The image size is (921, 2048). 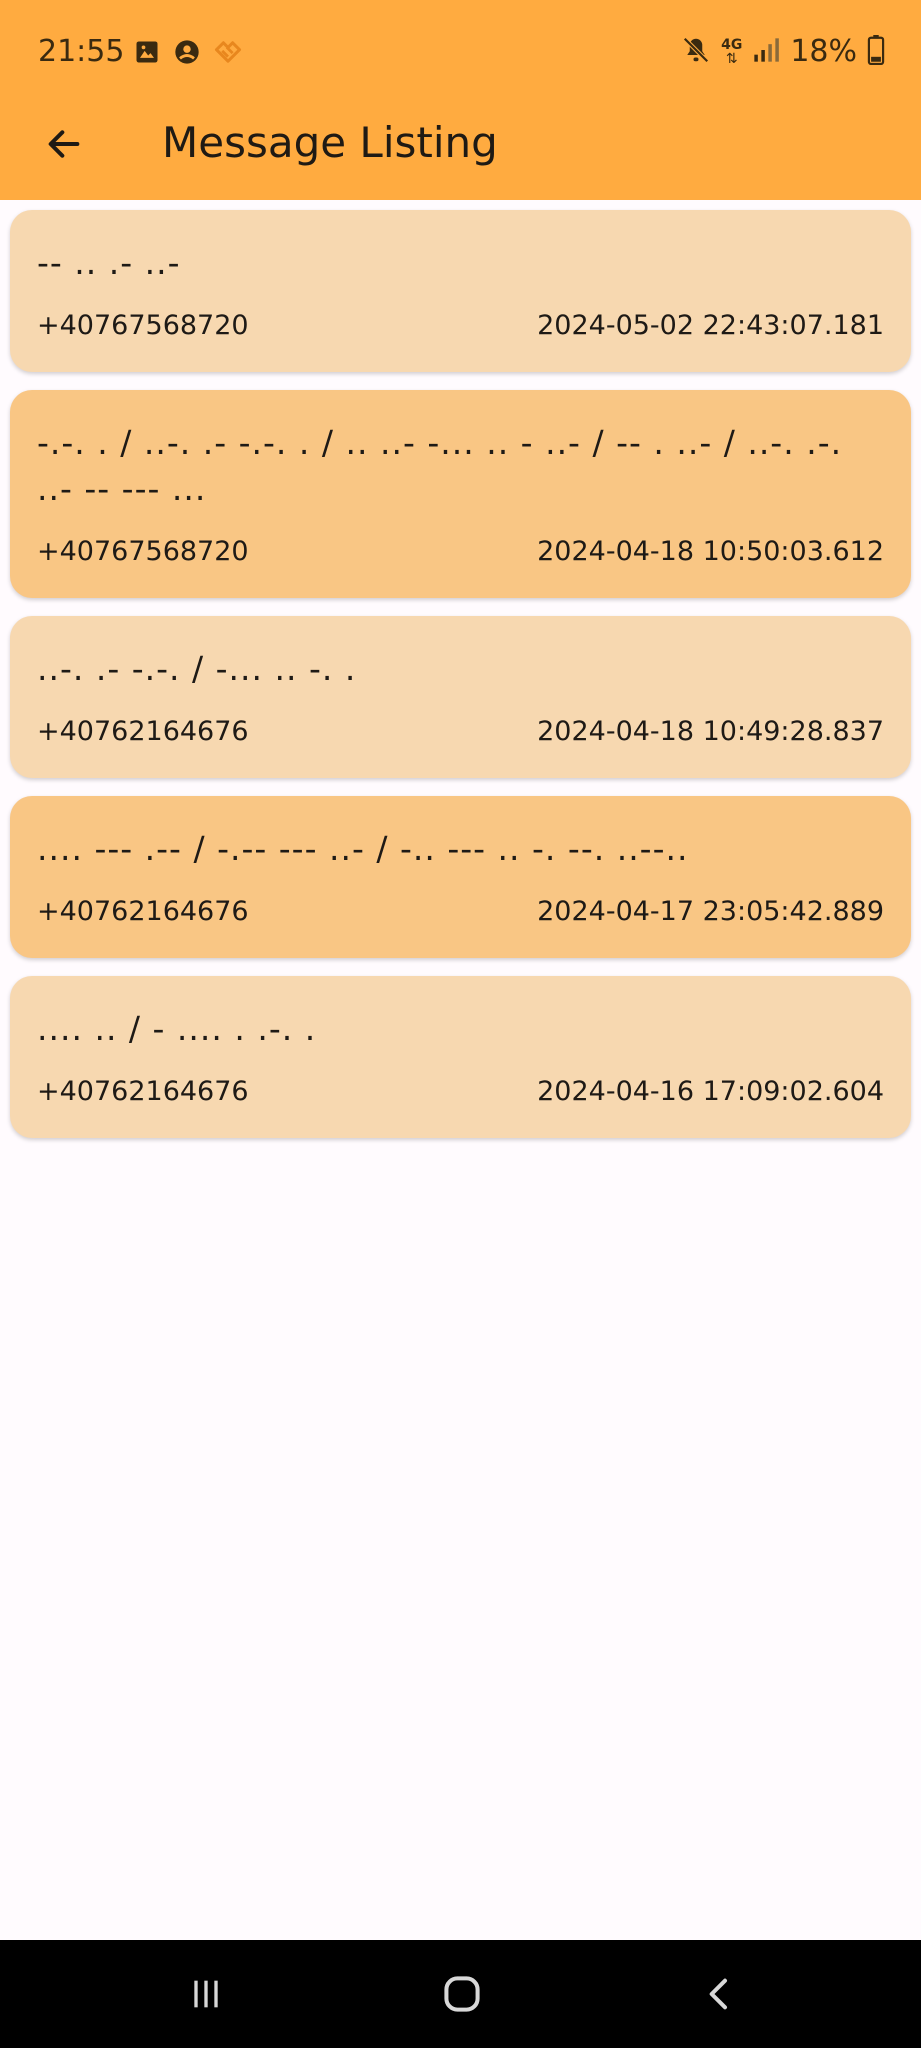 I want to click on top-bar: 21:55 4G ⇅ 18% Message Listing, so click(x=460, y=100).